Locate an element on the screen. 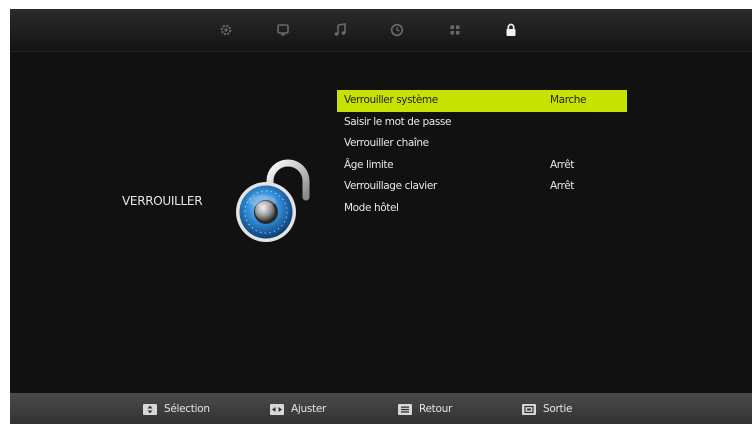  button-hint-bar: Sélection Ajuster Retour Sortie is located at coordinates (381, 408).